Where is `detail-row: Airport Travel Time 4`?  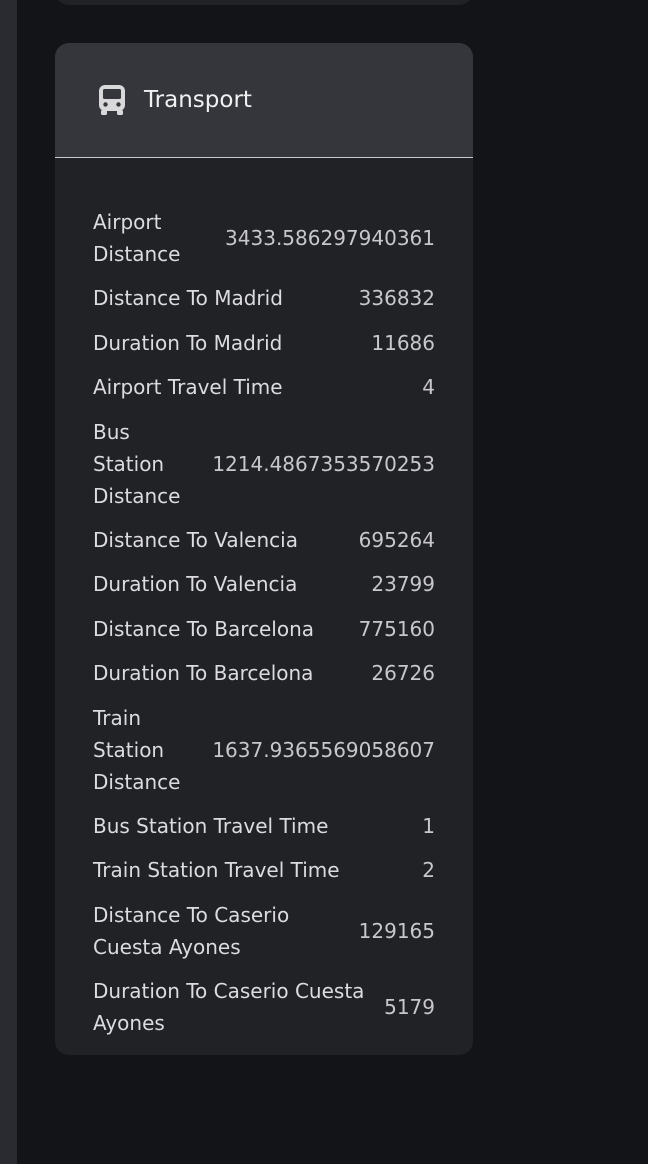
detail-row: Airport Travel Time 4 is located at coordinates (264, 387).